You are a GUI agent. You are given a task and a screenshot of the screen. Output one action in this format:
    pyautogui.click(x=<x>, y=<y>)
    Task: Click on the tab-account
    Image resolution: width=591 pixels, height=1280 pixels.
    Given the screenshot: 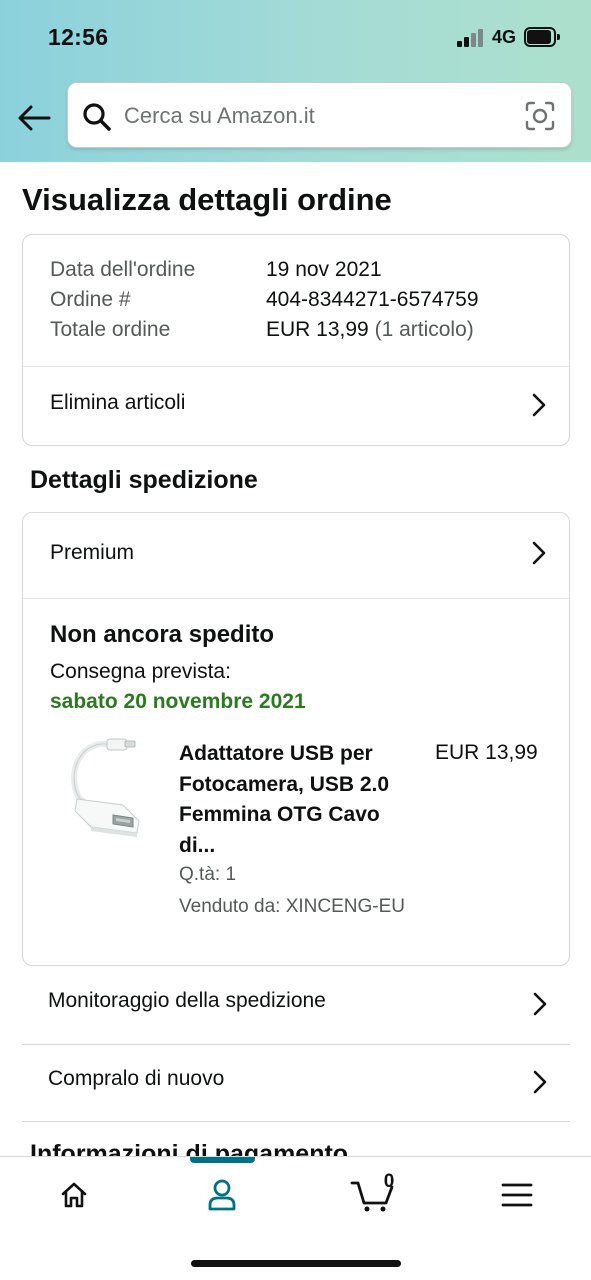 What is the action you would take?
    pyautogui.click(x=222, y=1195)
    